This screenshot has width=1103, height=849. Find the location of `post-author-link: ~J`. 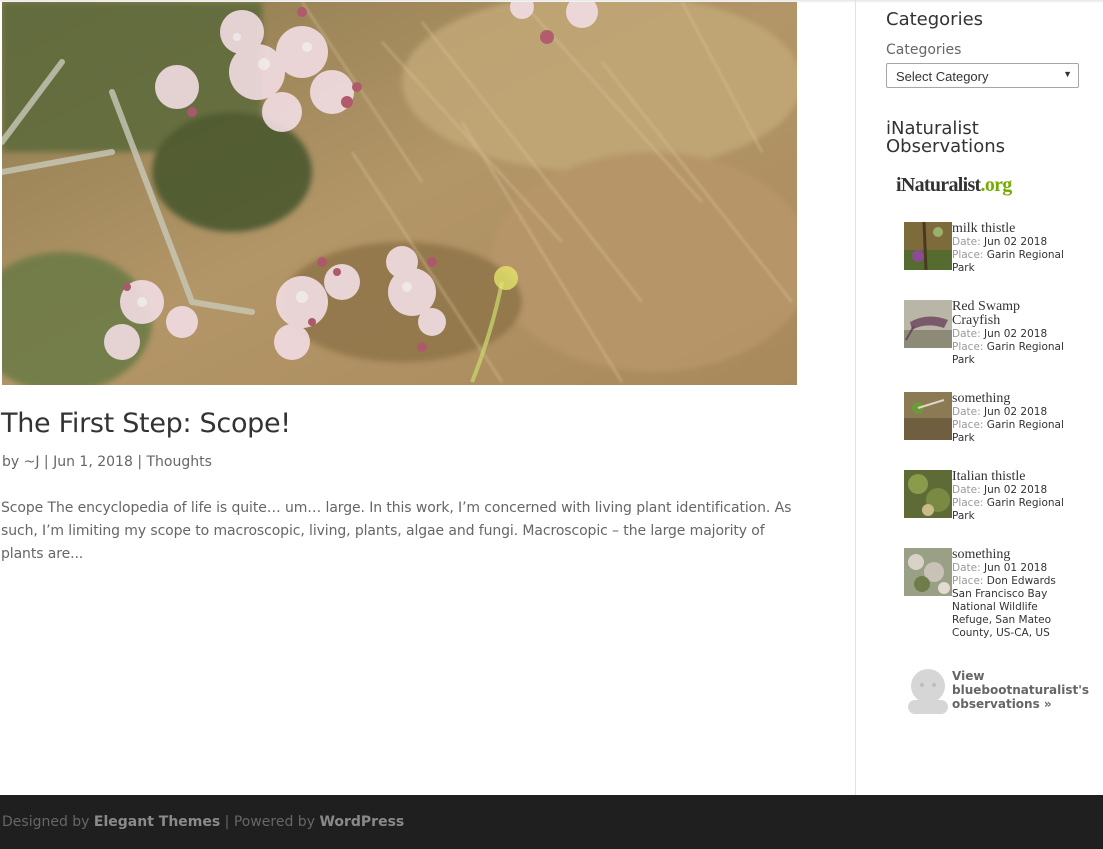

post-author-link: ~J is located at coordinates (32, 462).